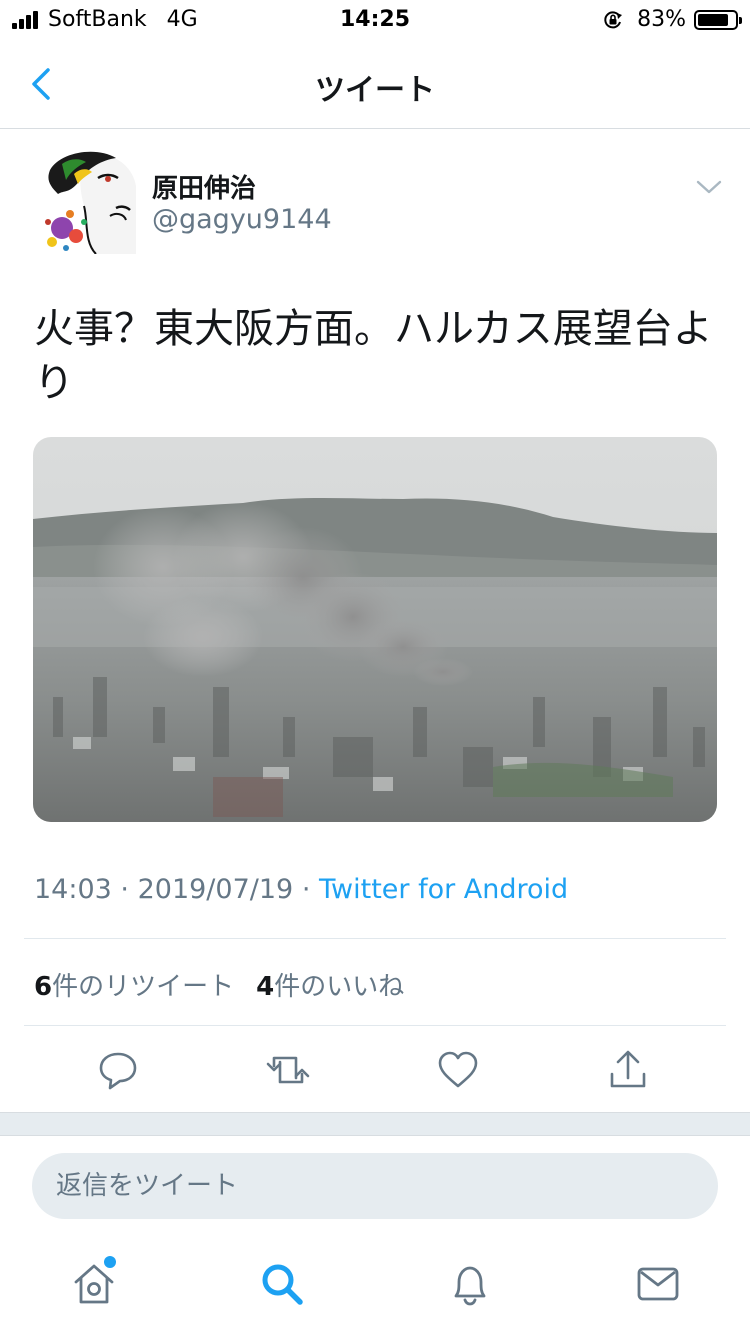  Describe the element at coordinates (204, 186) in the screenshot. I see `author-display-name: 原田伸治` at that location.